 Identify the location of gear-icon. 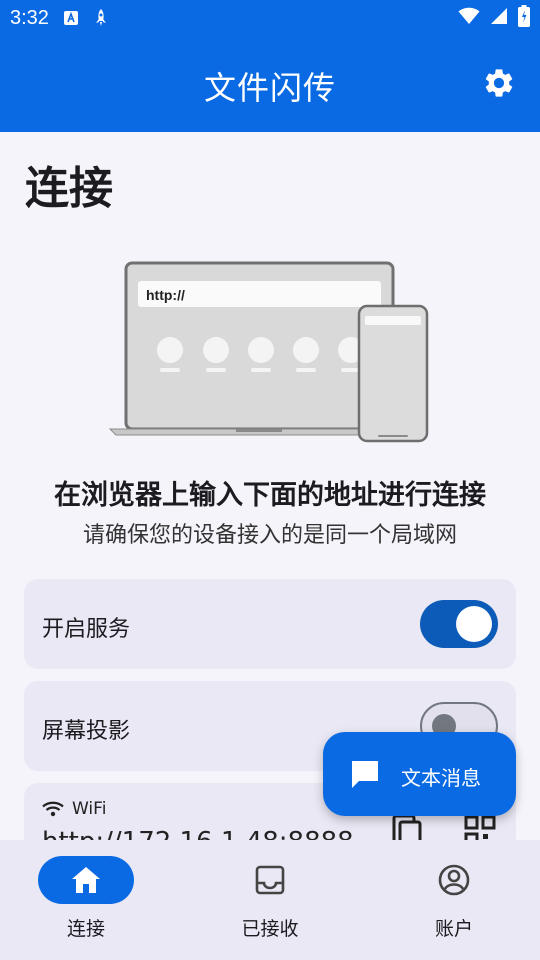
(499, 83).